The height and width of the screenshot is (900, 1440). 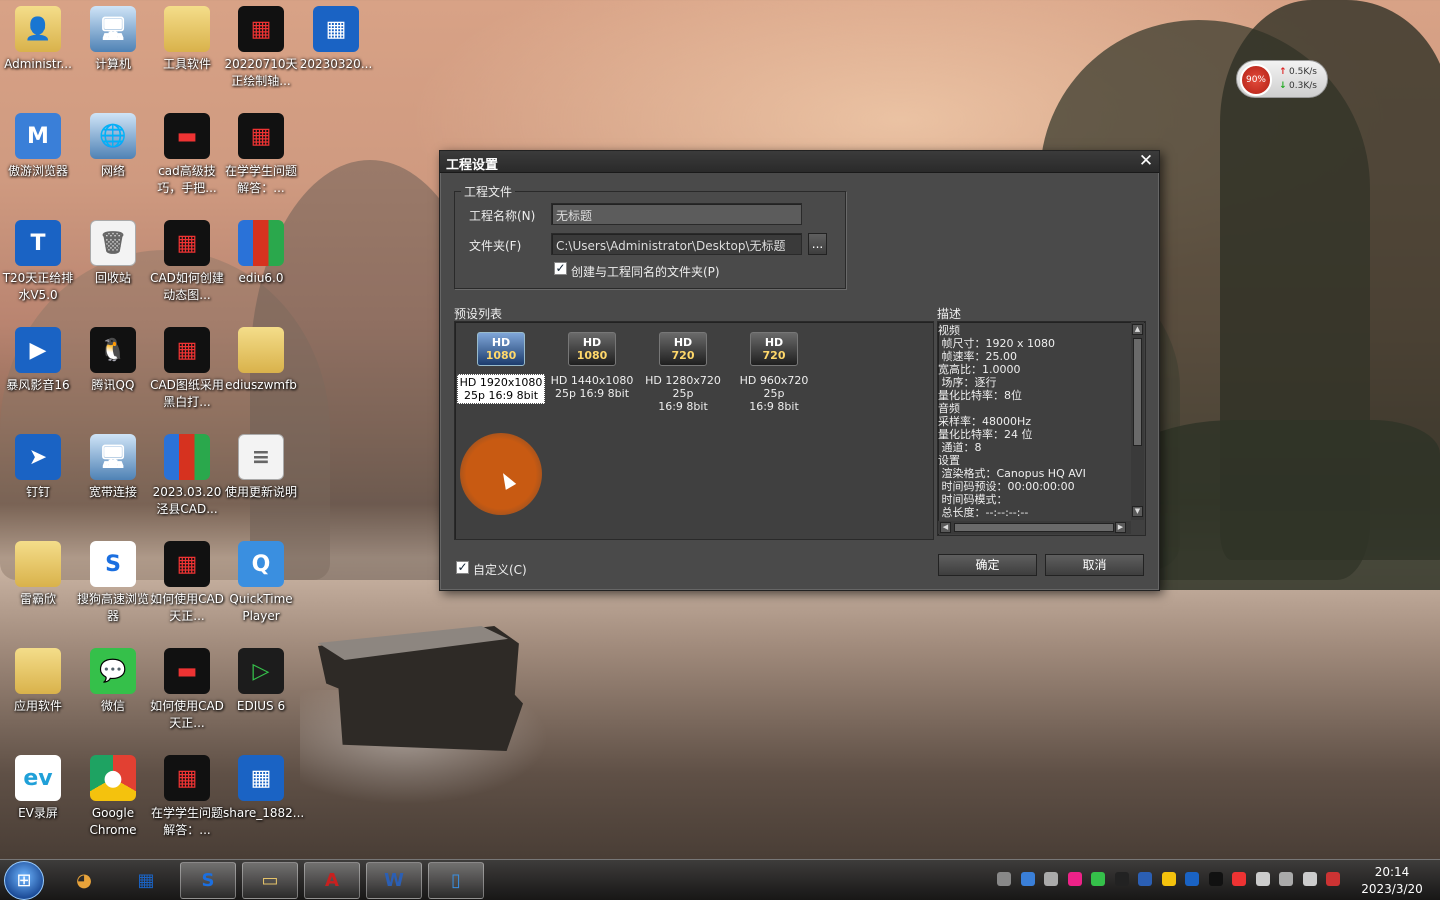 I want to click on qq-tray-icon, so click(x=1215, y=879).